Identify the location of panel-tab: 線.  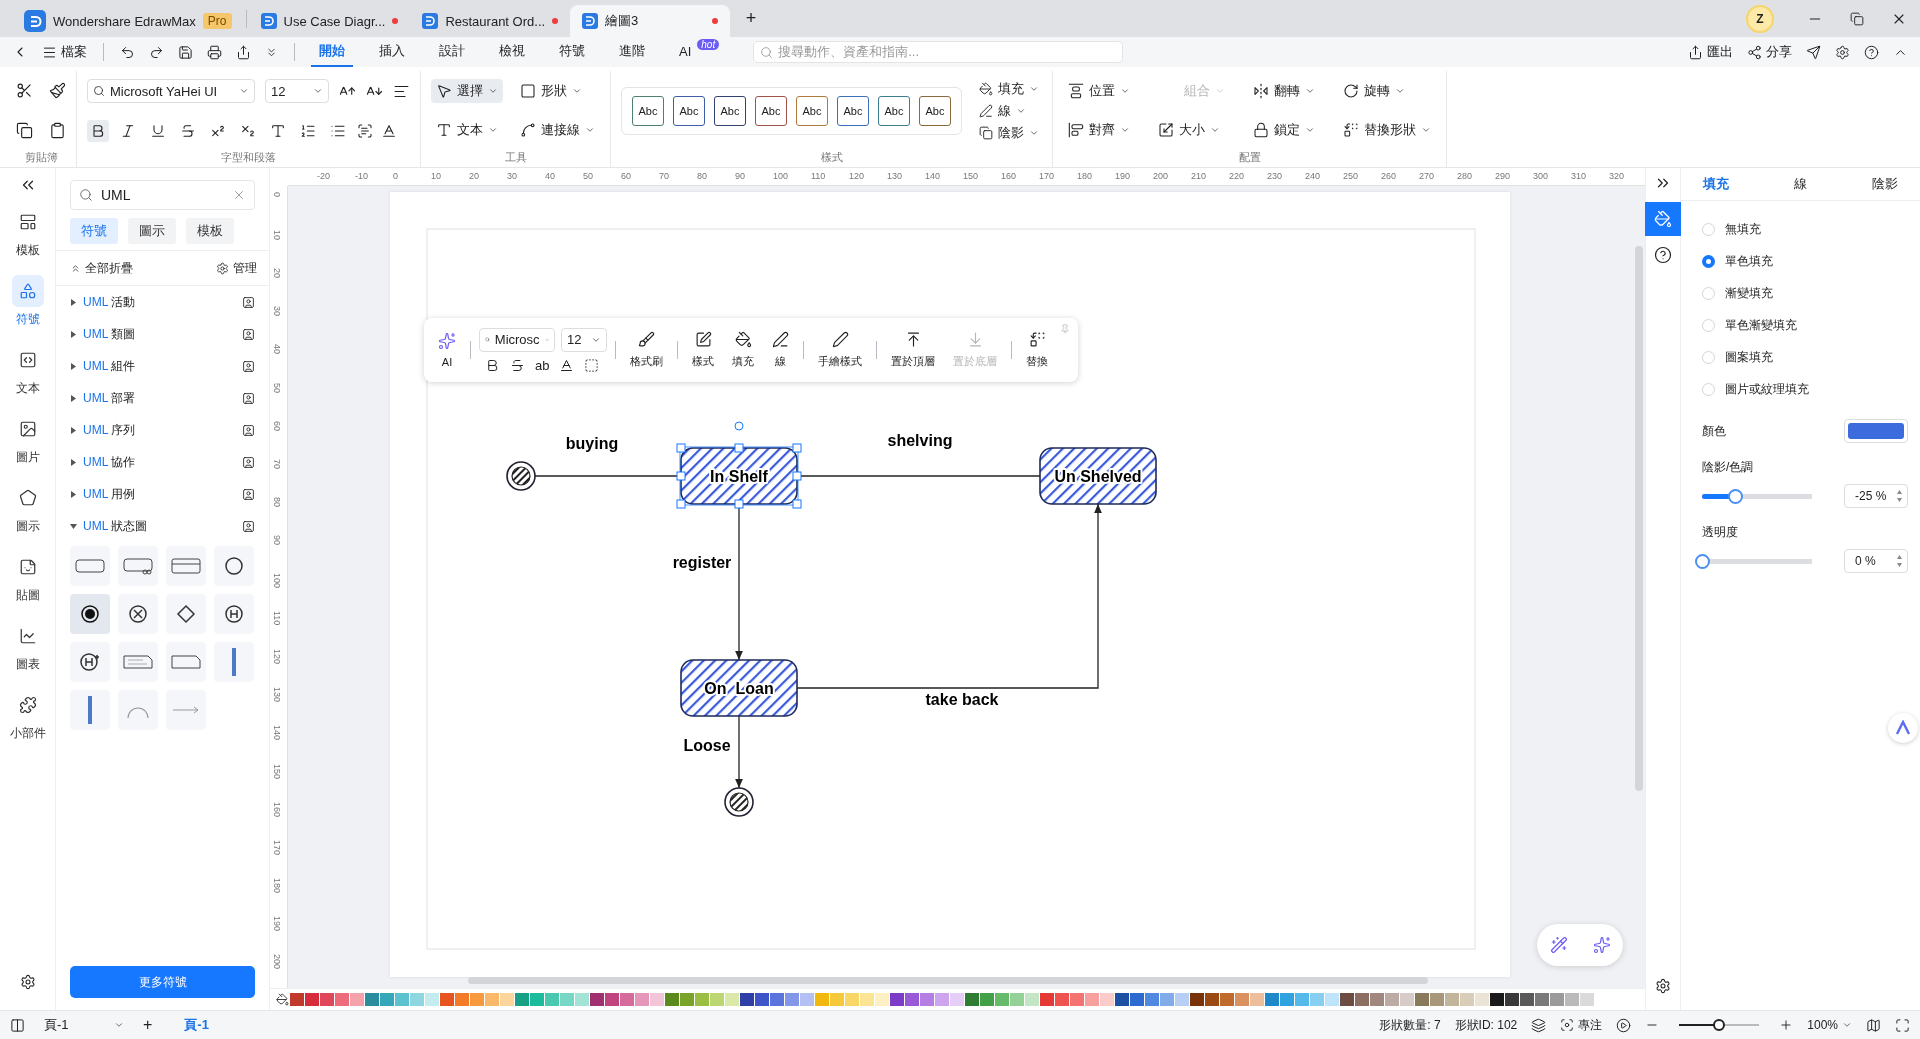
(1800, 184).